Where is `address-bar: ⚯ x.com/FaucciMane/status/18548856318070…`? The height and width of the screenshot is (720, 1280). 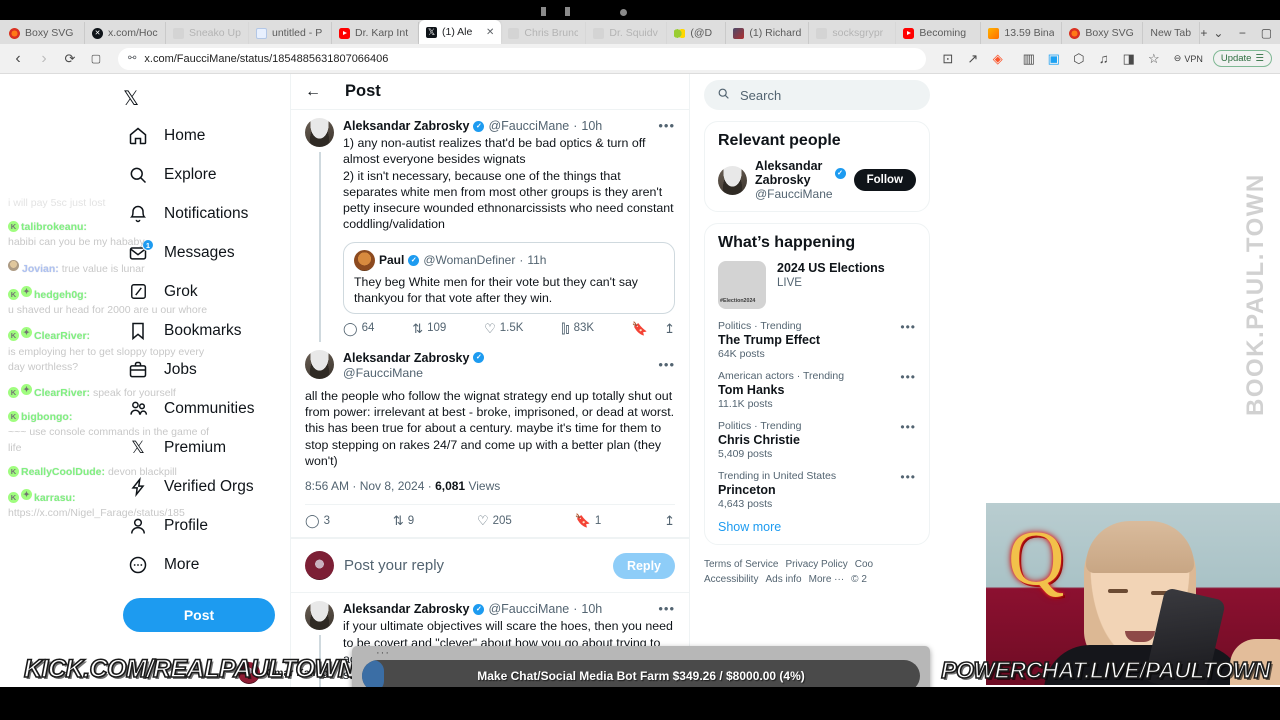
address-bar: ⚯ x.com/FaucciMane/status/18548856318070… is located at coordinates (522, 58).